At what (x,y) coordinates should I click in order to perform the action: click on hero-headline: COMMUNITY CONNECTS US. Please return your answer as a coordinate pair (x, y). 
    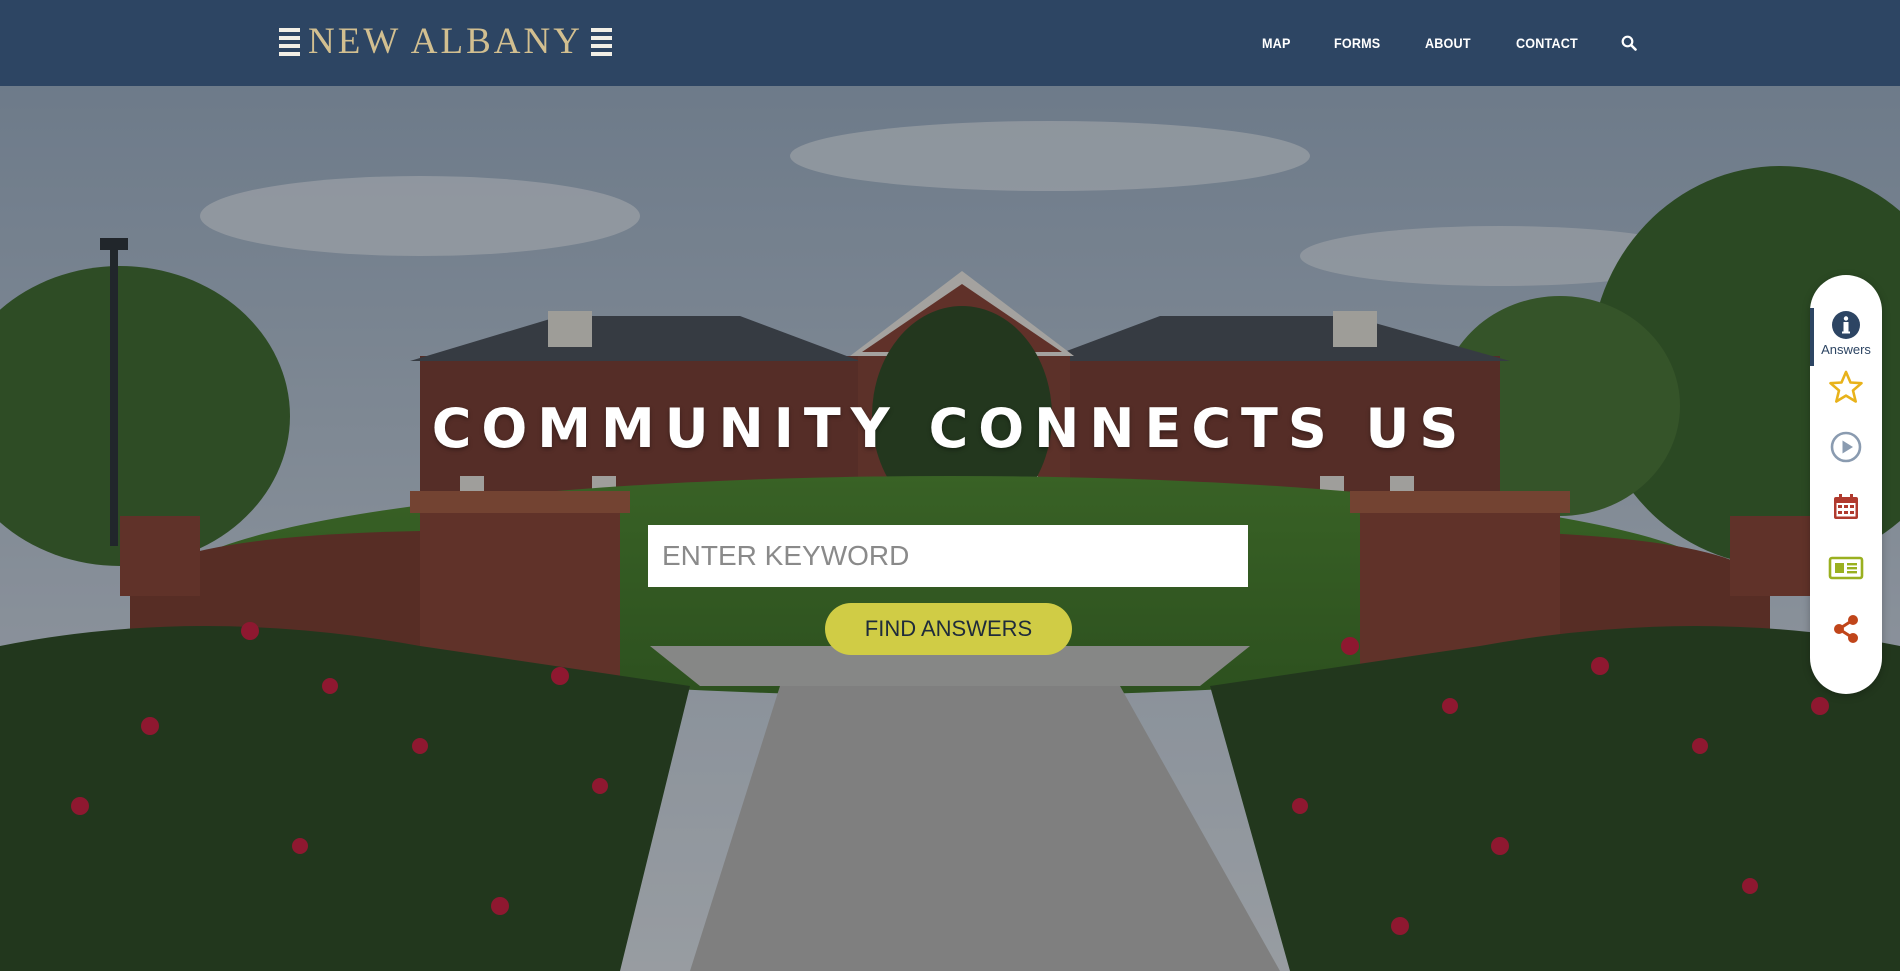
    Looking at the image, I should click on (950, 428).